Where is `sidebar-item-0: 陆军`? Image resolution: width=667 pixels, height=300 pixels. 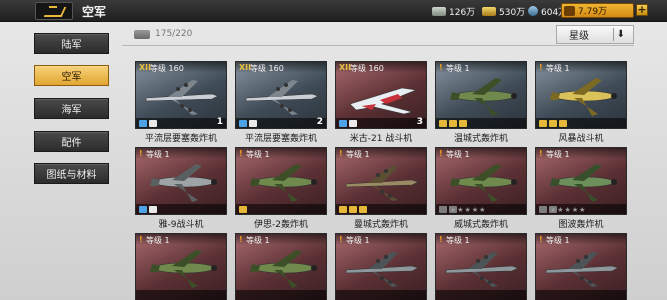 sidebar-item-0: 陆军 is located at coordinates (71, 43).